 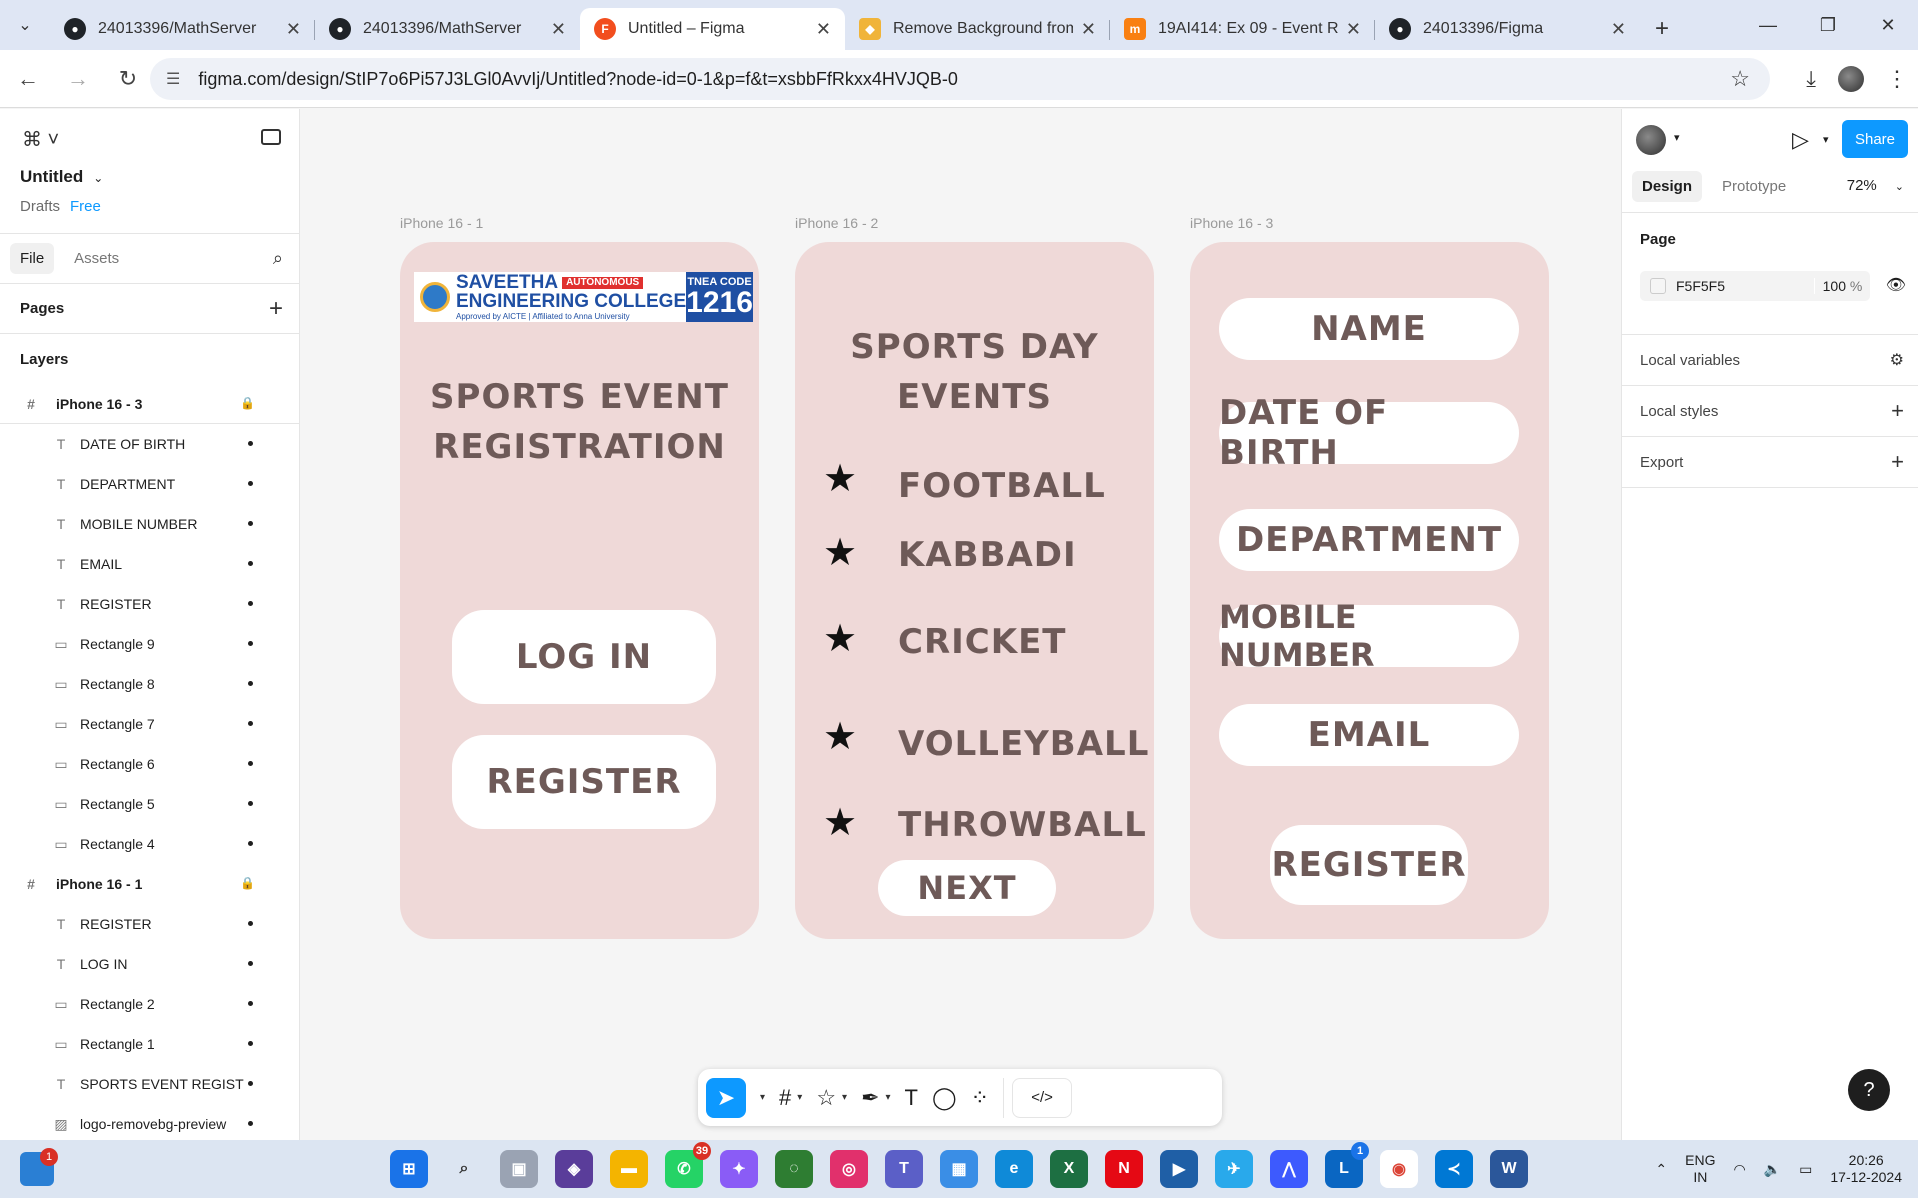 What do you see at coordinates (1866, 1169) in the screenshot?
I see `clock: 20:26 17-12-2024` at bounding box center [1866, 1169].